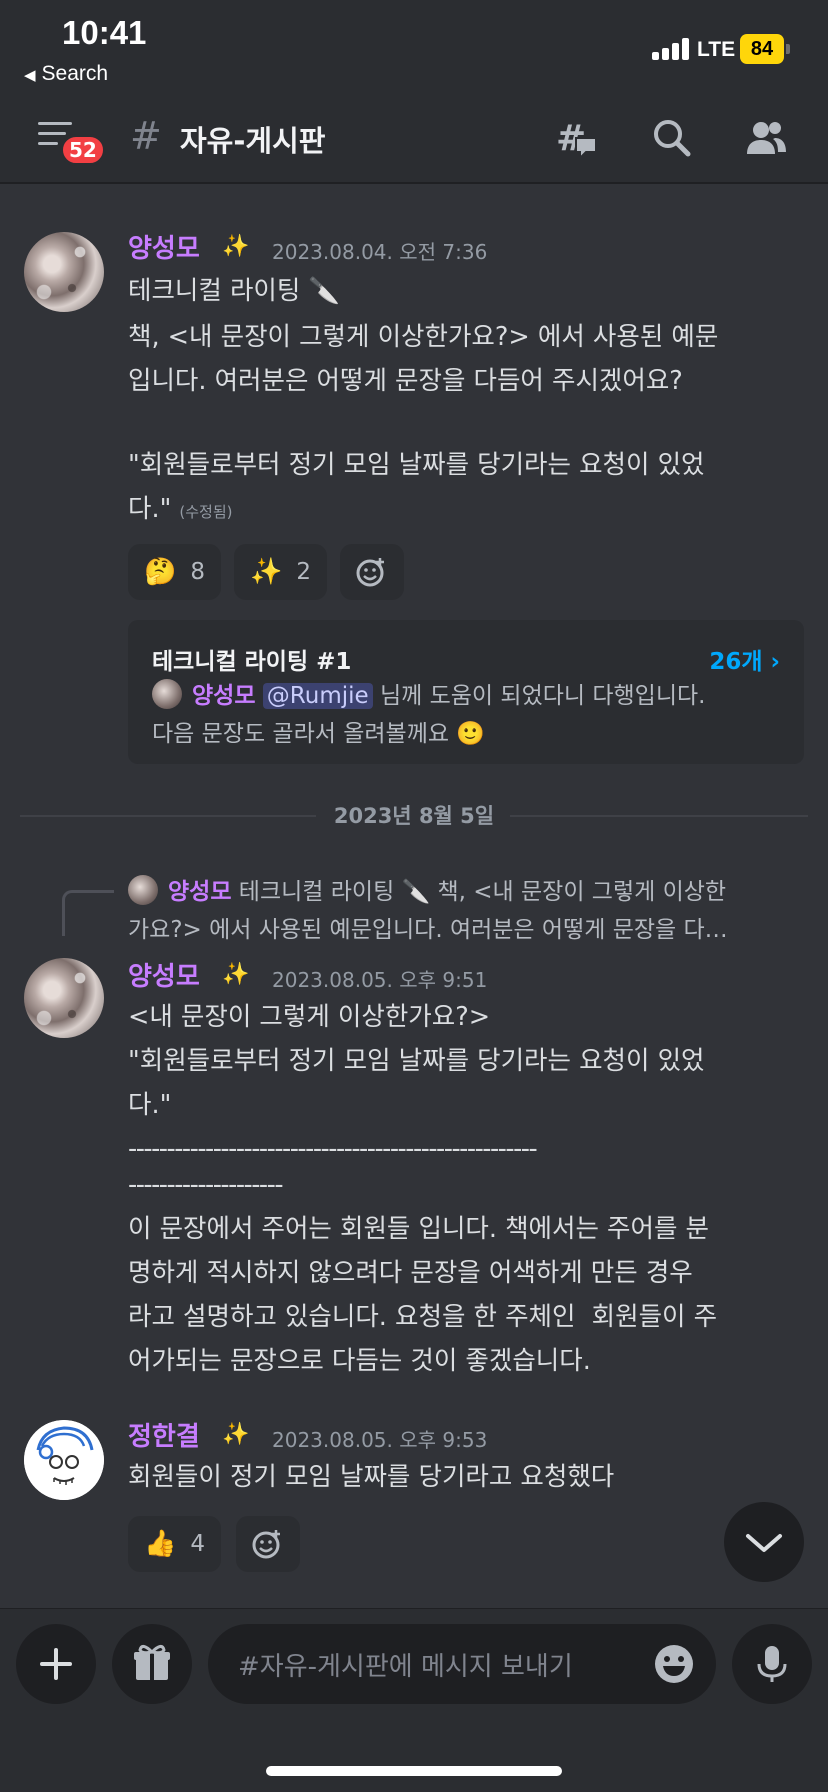 The image size is (828, 1792). What do you see at coordinates (198, 1544) in the screenshot?
I see `reaction-count: 4` at bounding box center [198, 1544].